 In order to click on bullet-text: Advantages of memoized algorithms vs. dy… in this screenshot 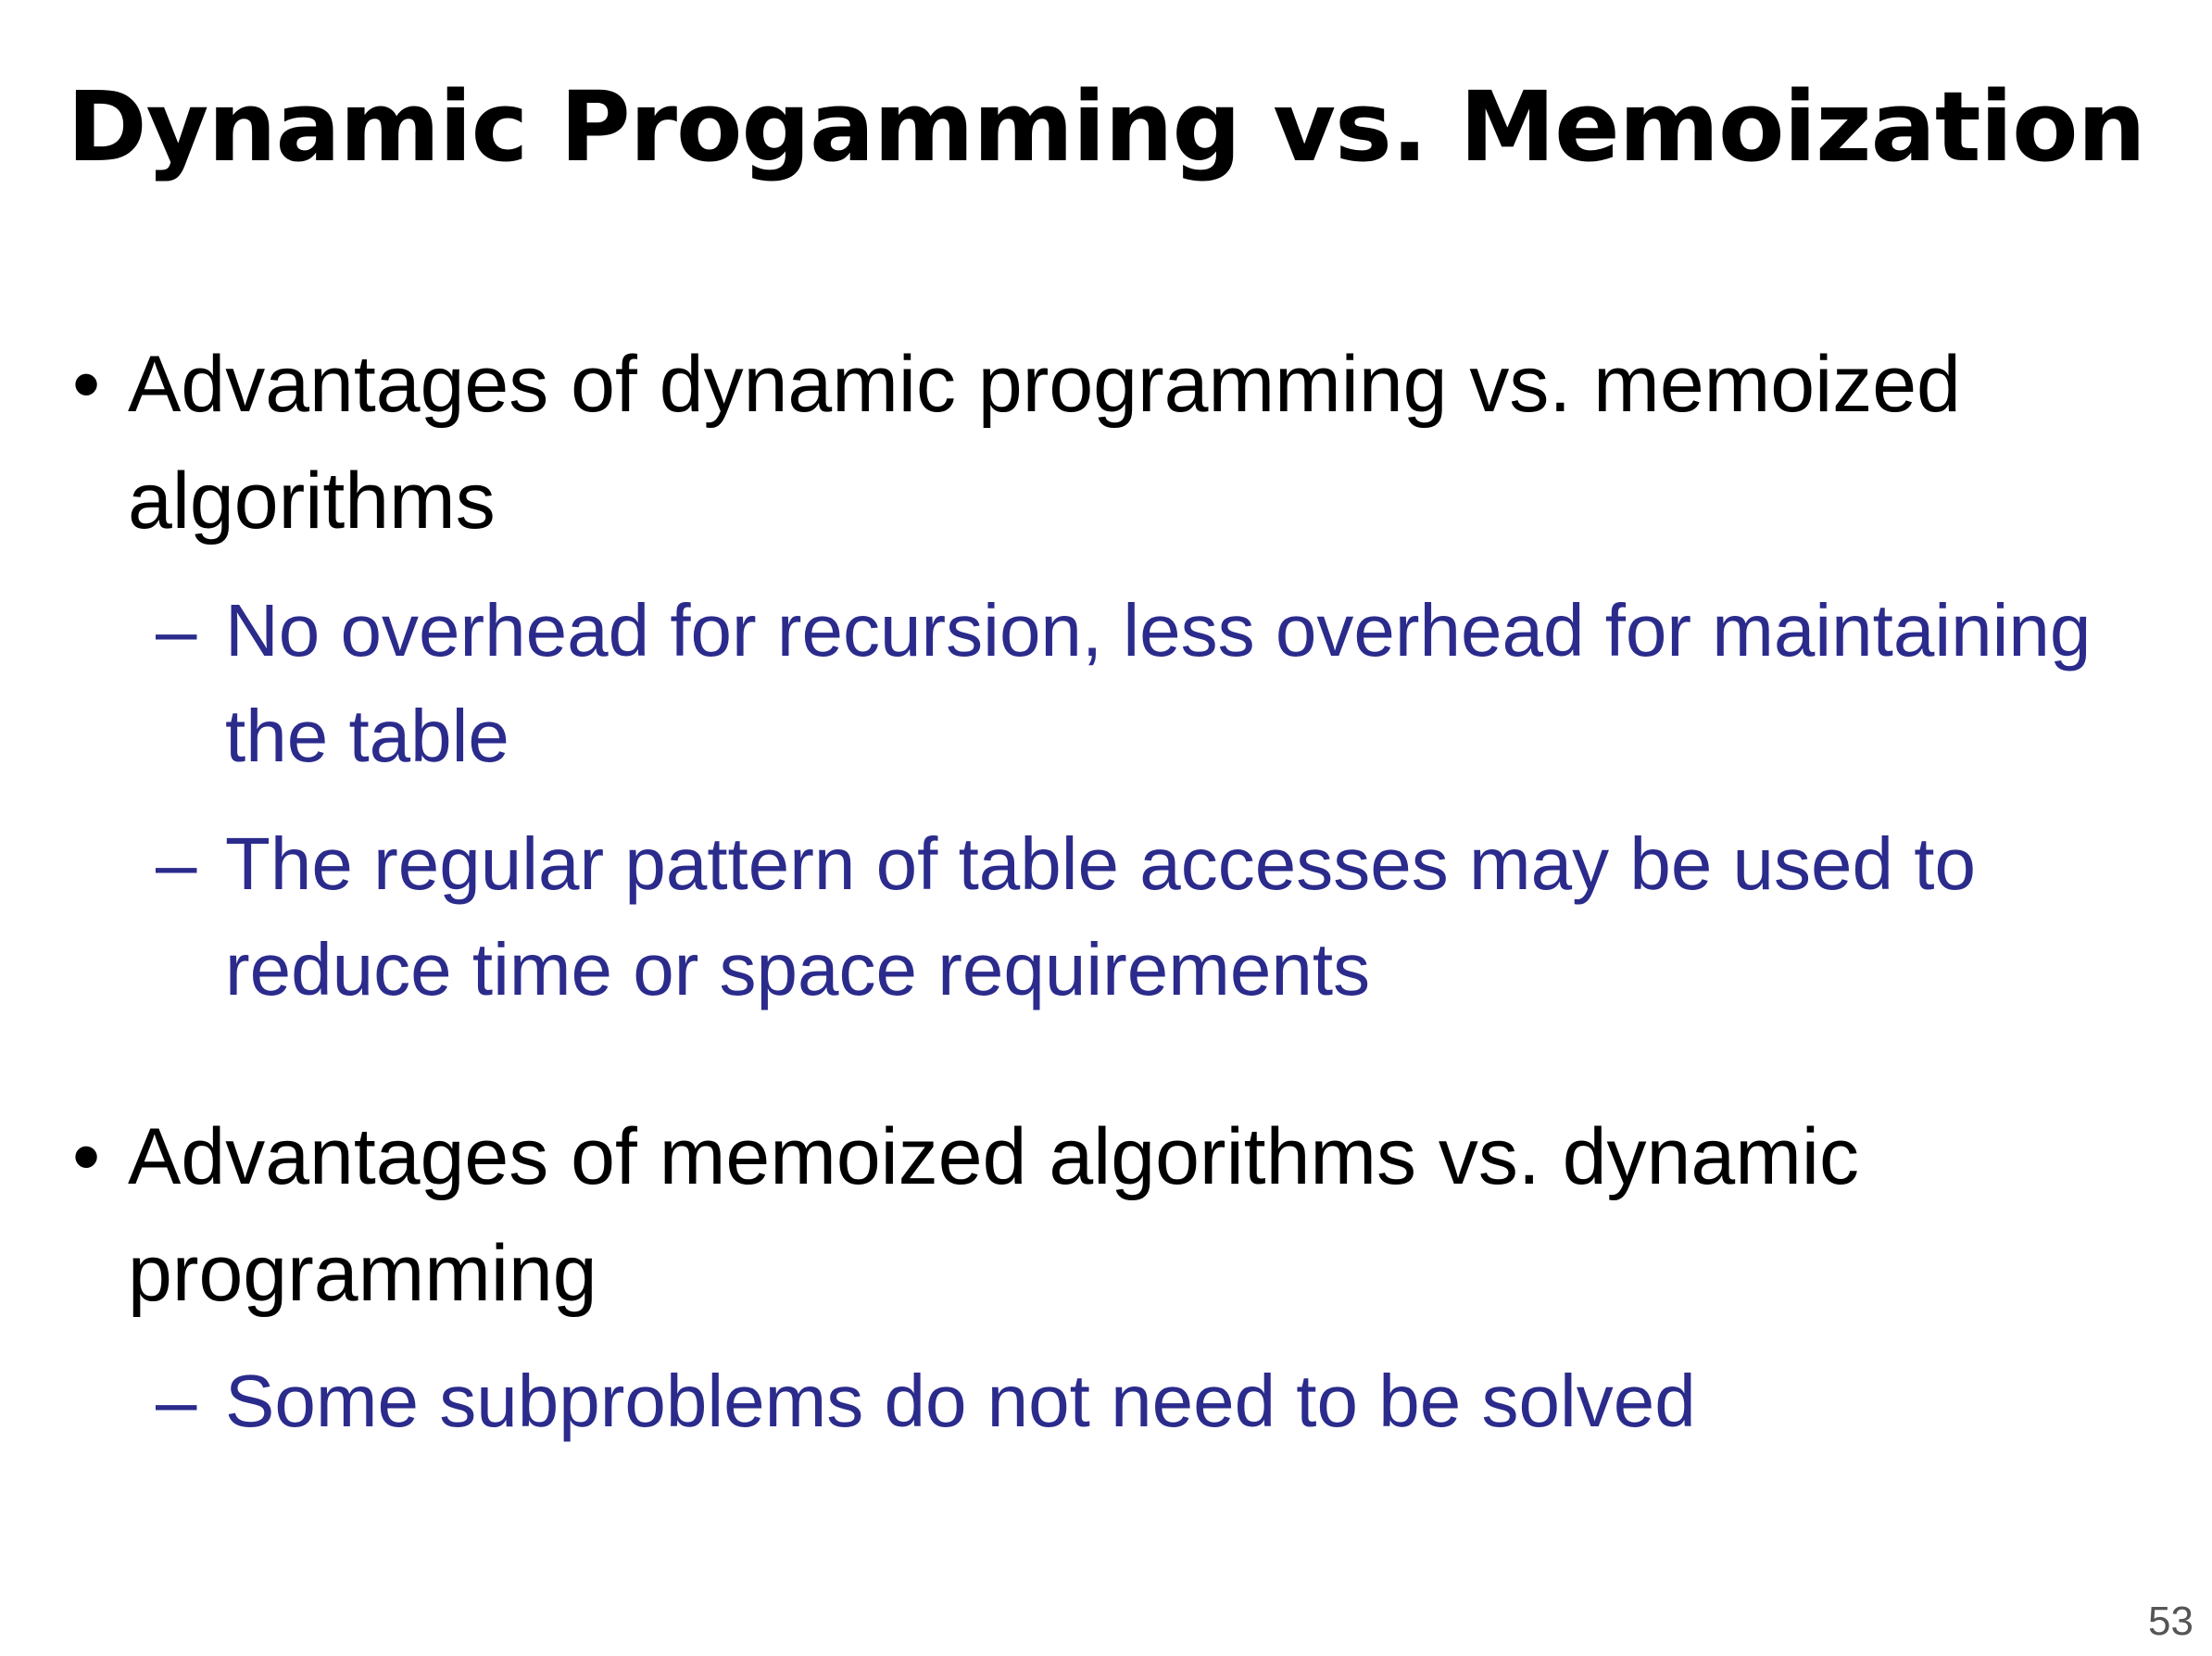, I will do `click(994, 1215)`.